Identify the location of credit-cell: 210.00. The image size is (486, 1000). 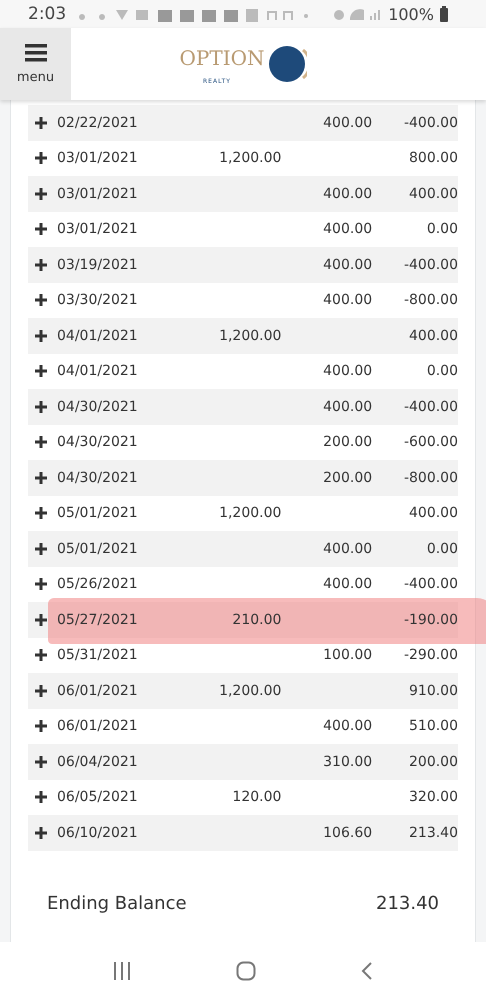
(257, 620).